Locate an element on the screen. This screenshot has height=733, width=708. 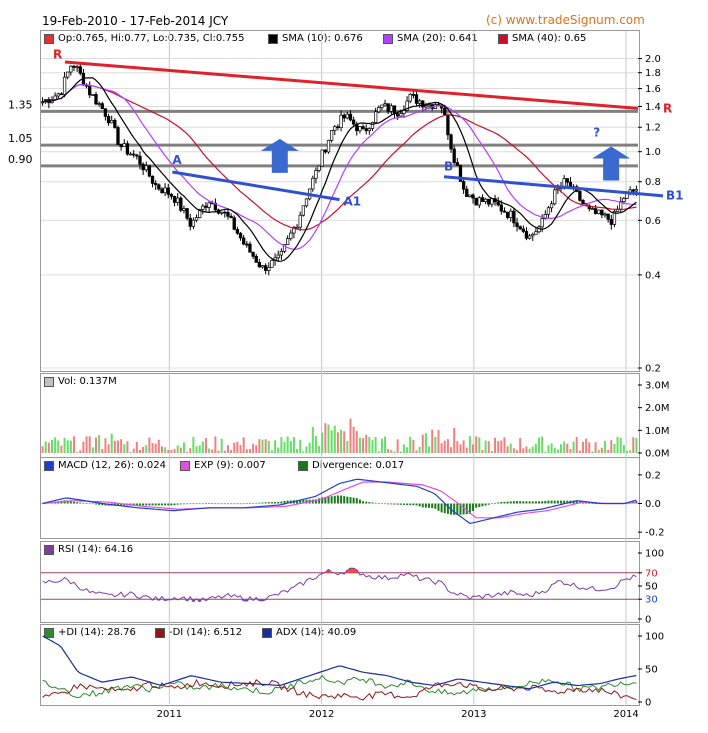
macd-y-tick-label: -0.2 is located at coordinates (655, 533).